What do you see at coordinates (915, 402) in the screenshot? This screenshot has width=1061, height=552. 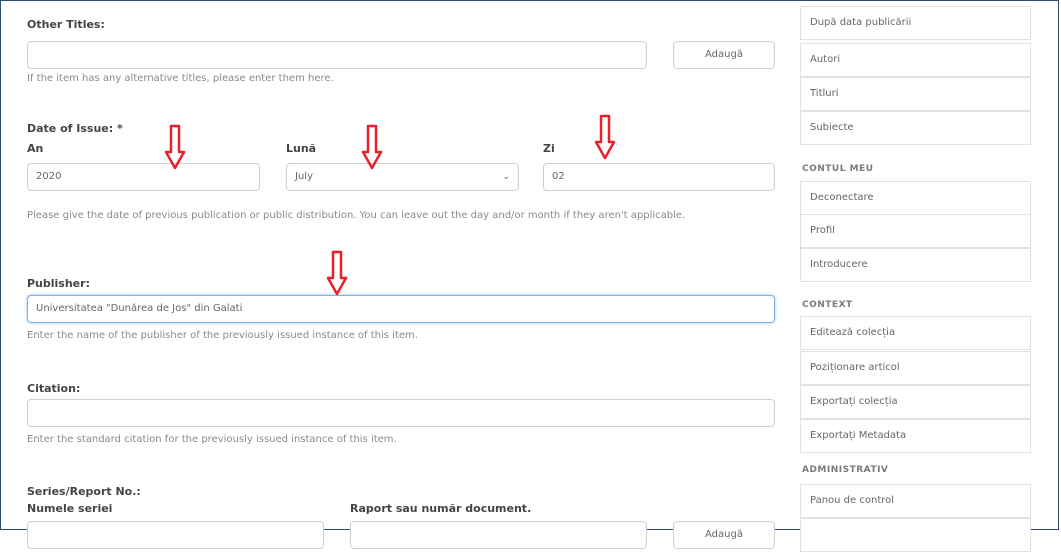 I see `sidebar-item-export-collection: Exportați colecția` at bounding box center [915, 402].